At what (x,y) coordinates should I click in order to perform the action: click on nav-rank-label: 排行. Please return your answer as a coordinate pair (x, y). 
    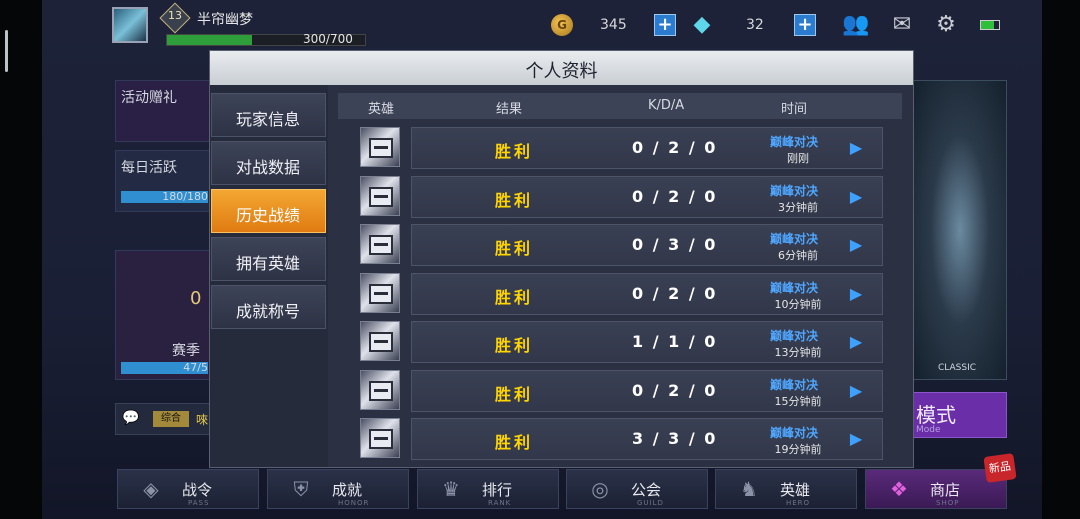
    Looking at the image, I should click on (497, 490).